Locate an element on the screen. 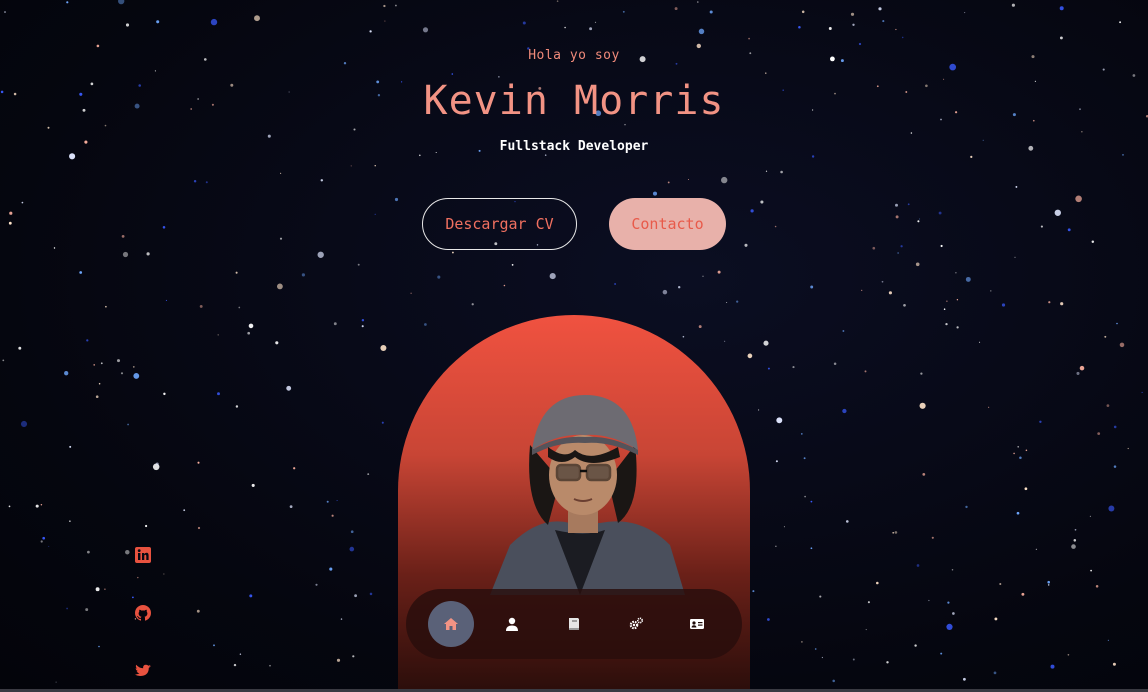  nav-services is located at coordinates (636, 624).